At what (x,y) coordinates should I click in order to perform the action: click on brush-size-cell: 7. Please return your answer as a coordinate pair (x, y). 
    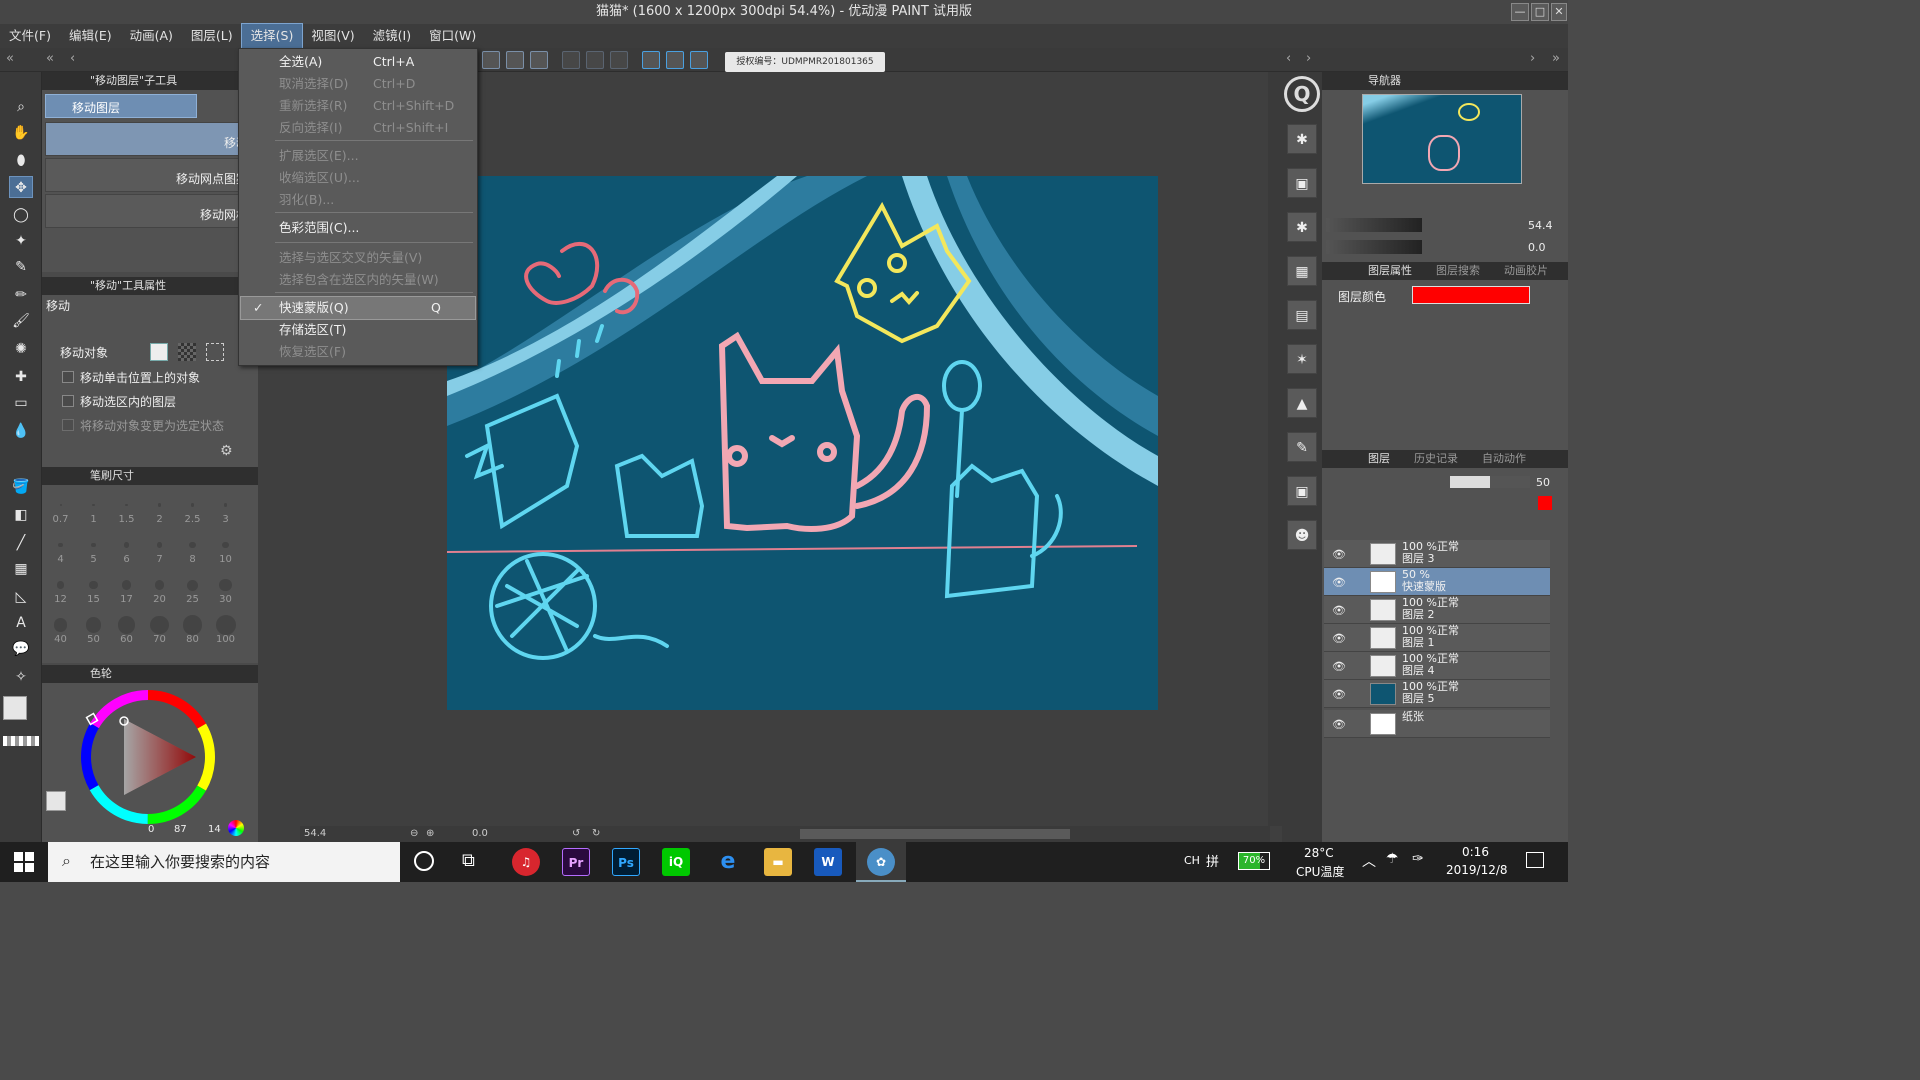
    Looking at the image, I should click on (159, 547).